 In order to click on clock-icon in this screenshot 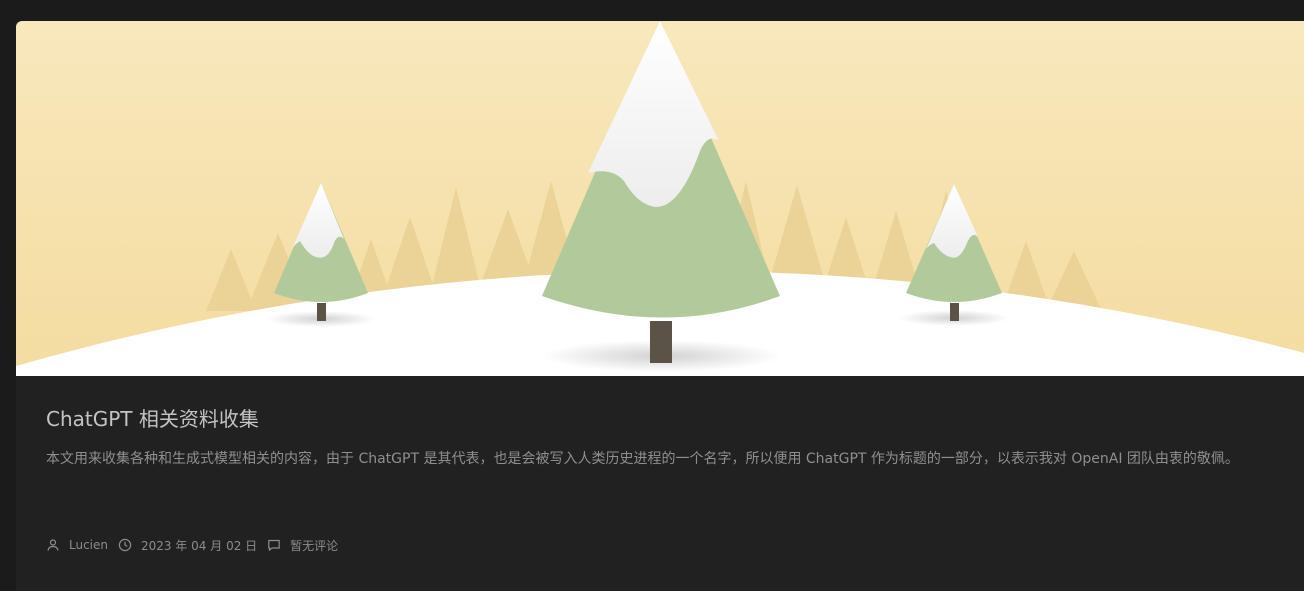, I will do `click(125, 545)`.